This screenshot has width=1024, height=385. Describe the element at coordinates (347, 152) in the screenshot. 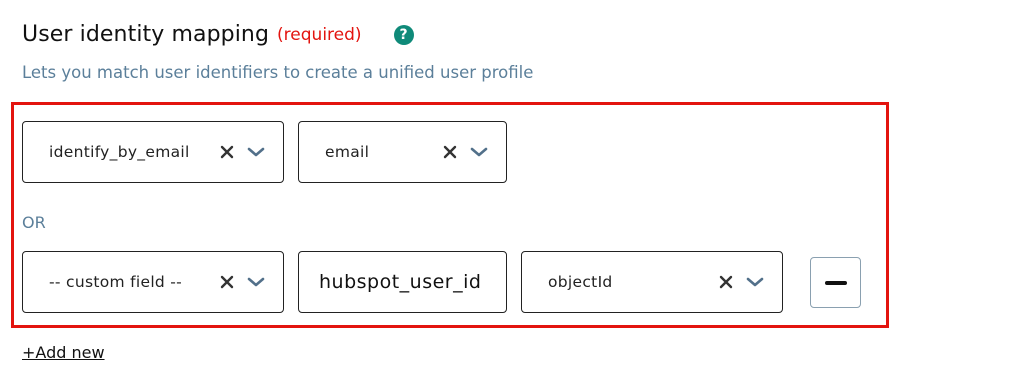

I see `select-value: email` at that location.